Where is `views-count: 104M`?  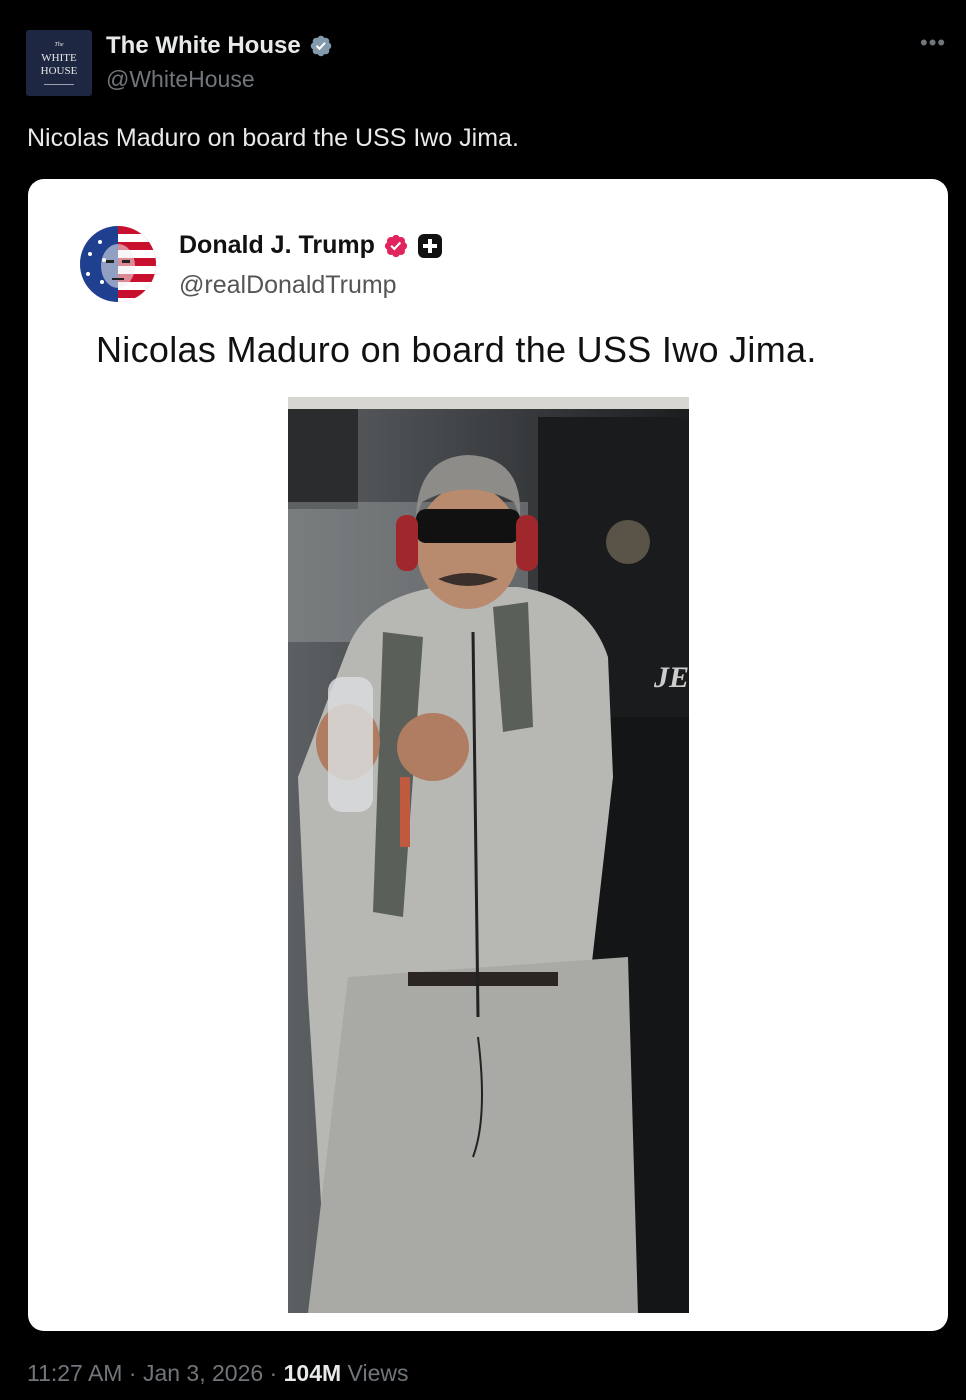 views-count: 104M is located at coordinates (312, 1373).